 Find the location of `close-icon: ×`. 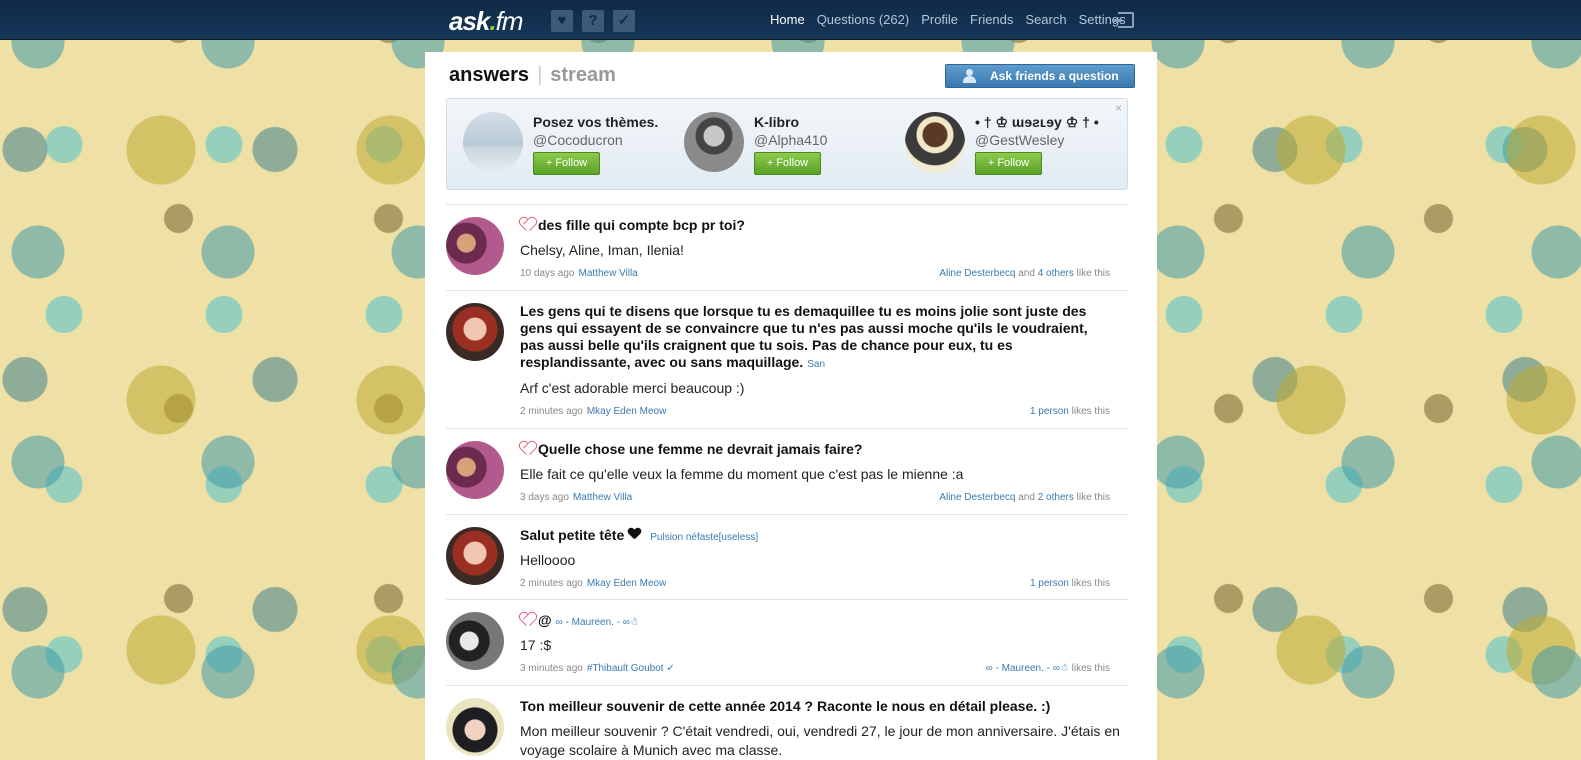

close-icon: × is located at coordinates (1118, 108).